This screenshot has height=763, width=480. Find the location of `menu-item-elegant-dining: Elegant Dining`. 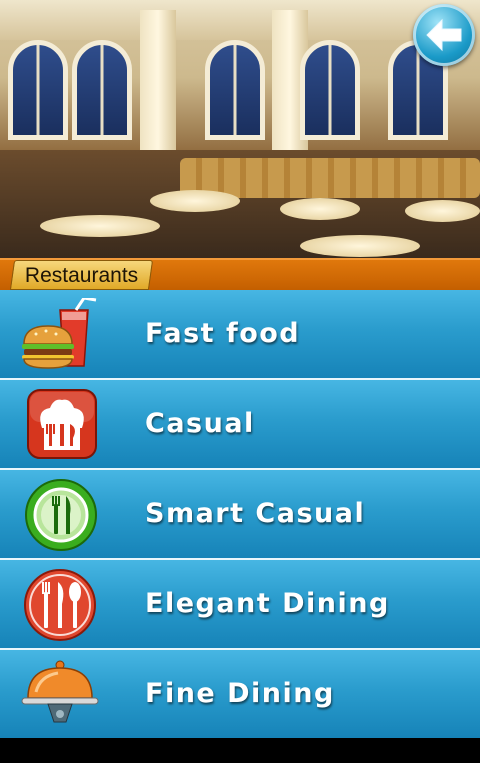

menu-item-elegant-dining: Elegant Dining is located at coordinates (240, 605).